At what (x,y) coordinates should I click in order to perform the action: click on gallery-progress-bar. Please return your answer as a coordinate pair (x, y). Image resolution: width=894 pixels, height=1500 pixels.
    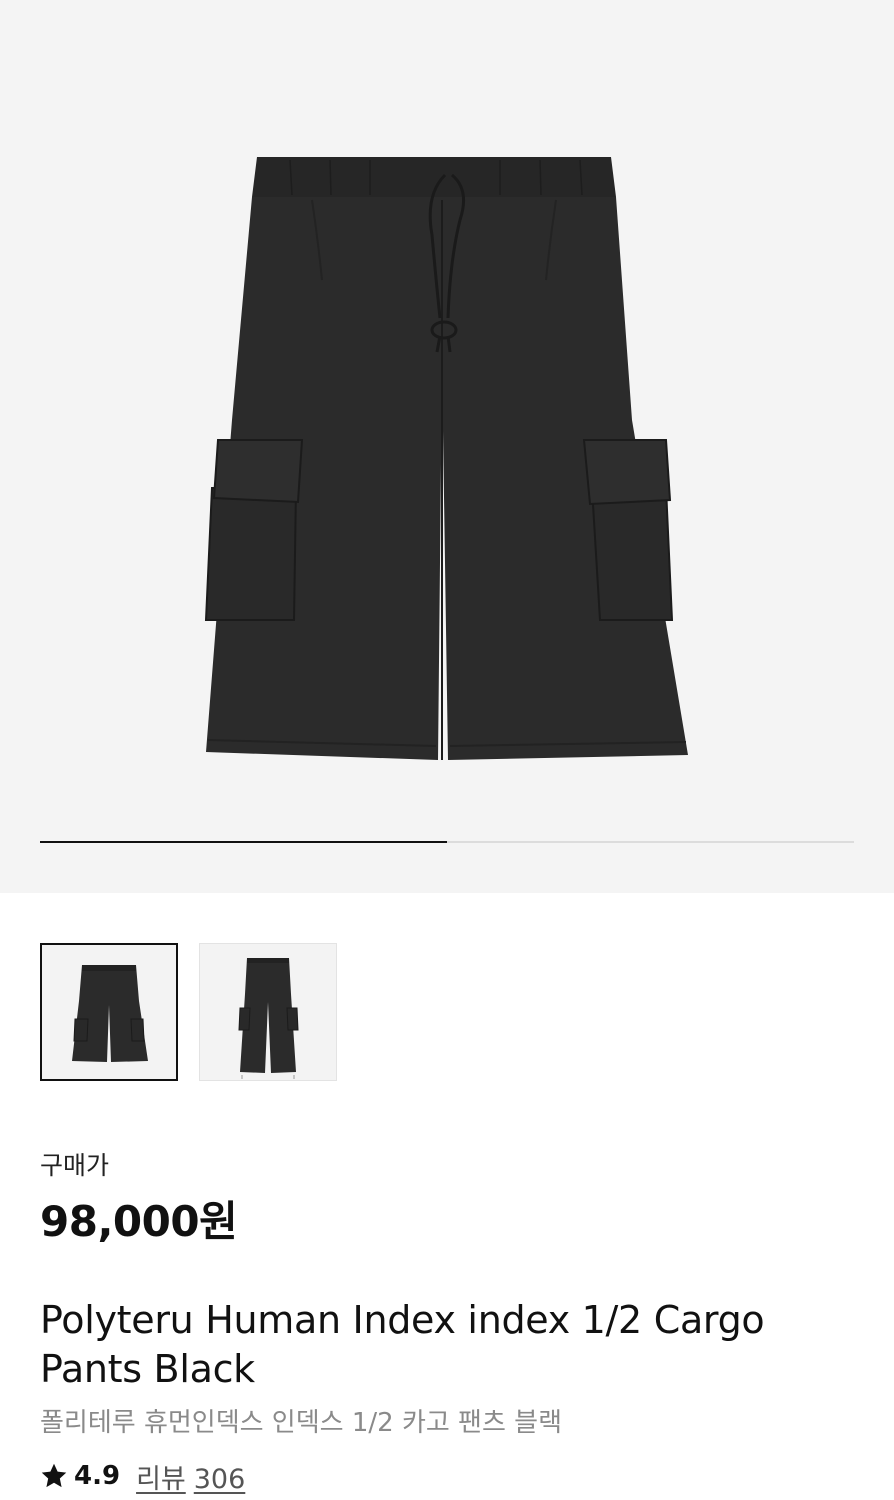
    Looking at the image, I should click on (447, 842).